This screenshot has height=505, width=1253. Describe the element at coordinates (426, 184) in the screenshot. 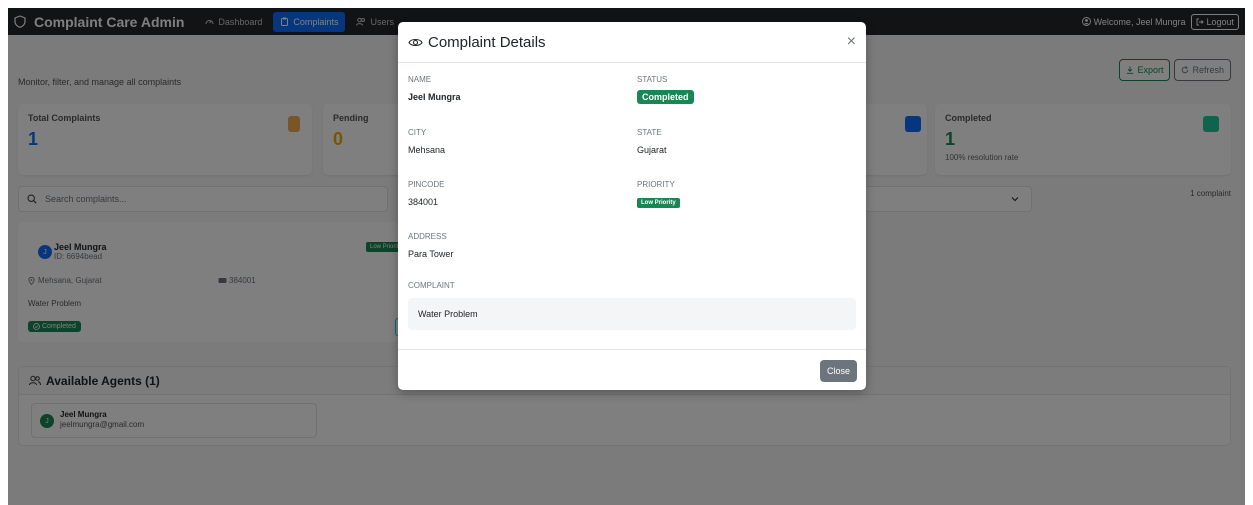

I see `pincode-label: PINCODE` at that location.